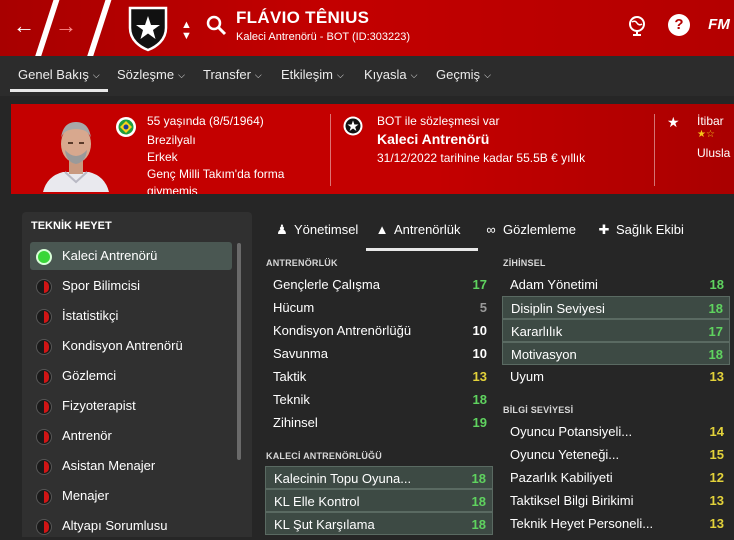 The image size is (734, 540). I want to click on person-subtitle: Kaleci Antrenörü - BOT (ID:303223), so click(323, 37).